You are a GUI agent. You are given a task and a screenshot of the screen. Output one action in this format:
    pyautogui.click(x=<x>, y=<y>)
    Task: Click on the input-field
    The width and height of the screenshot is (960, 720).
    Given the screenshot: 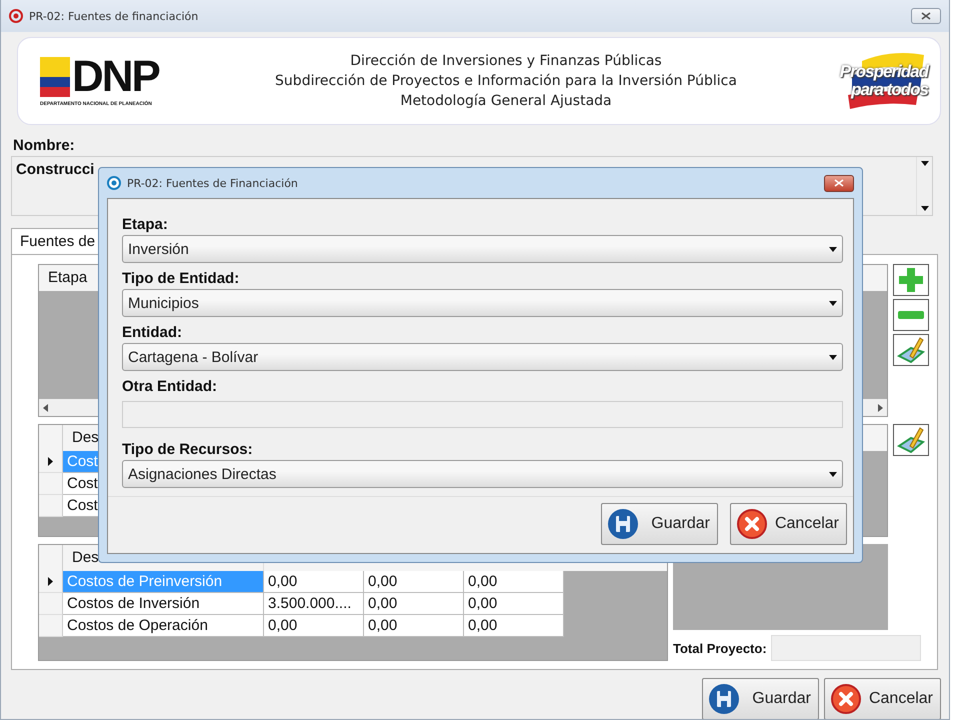 What is the action you would take?
    pyautogui.click(x=482, y=414)
    